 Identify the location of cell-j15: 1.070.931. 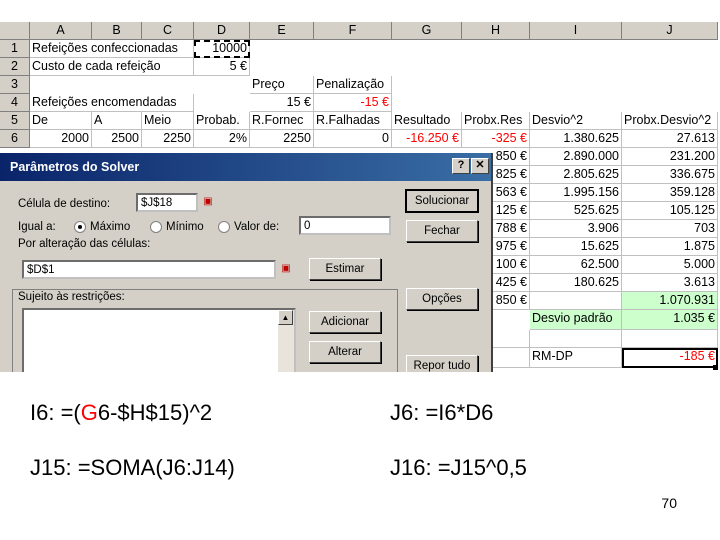
(670, 301).